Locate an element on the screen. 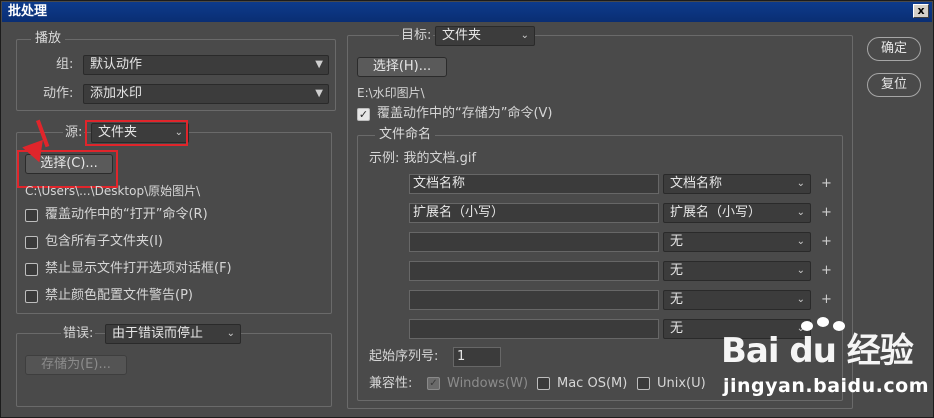  compat-label: 兼容性: is located at coordinates (391, 383).